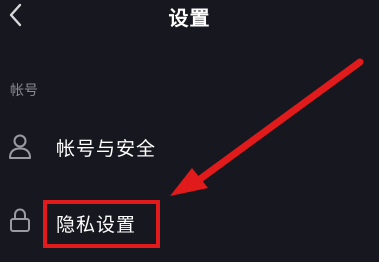 The width and height of the screenshot is (379, 262). I want to click on lock-icon, so click(20, 220).